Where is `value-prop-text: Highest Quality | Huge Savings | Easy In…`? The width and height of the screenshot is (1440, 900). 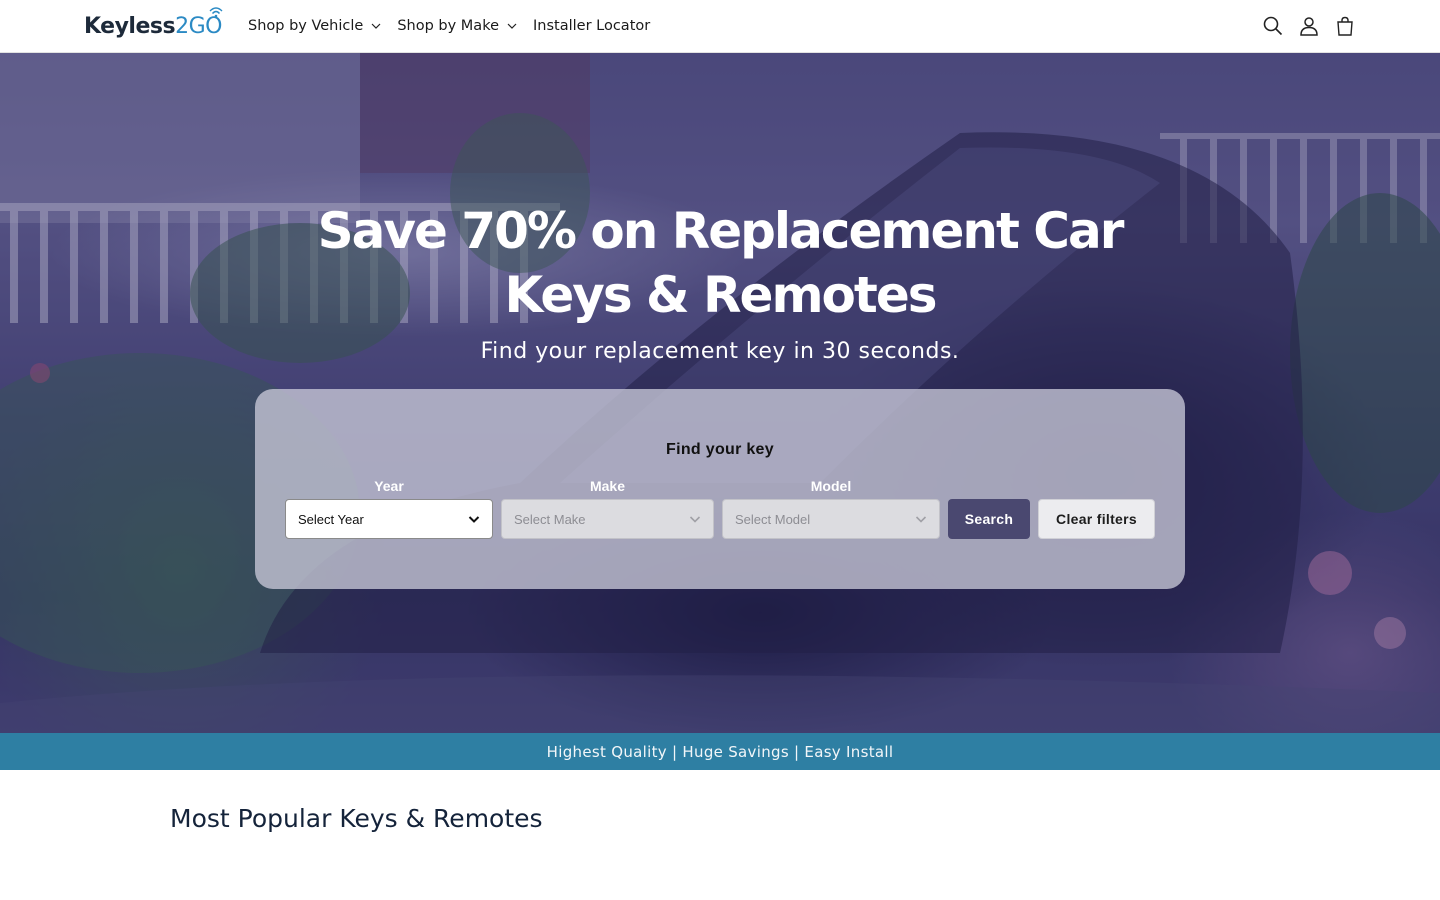 value-prop-text: Highest Quality | Huge Savings | Easy In… is located at coordinates (720, 751).